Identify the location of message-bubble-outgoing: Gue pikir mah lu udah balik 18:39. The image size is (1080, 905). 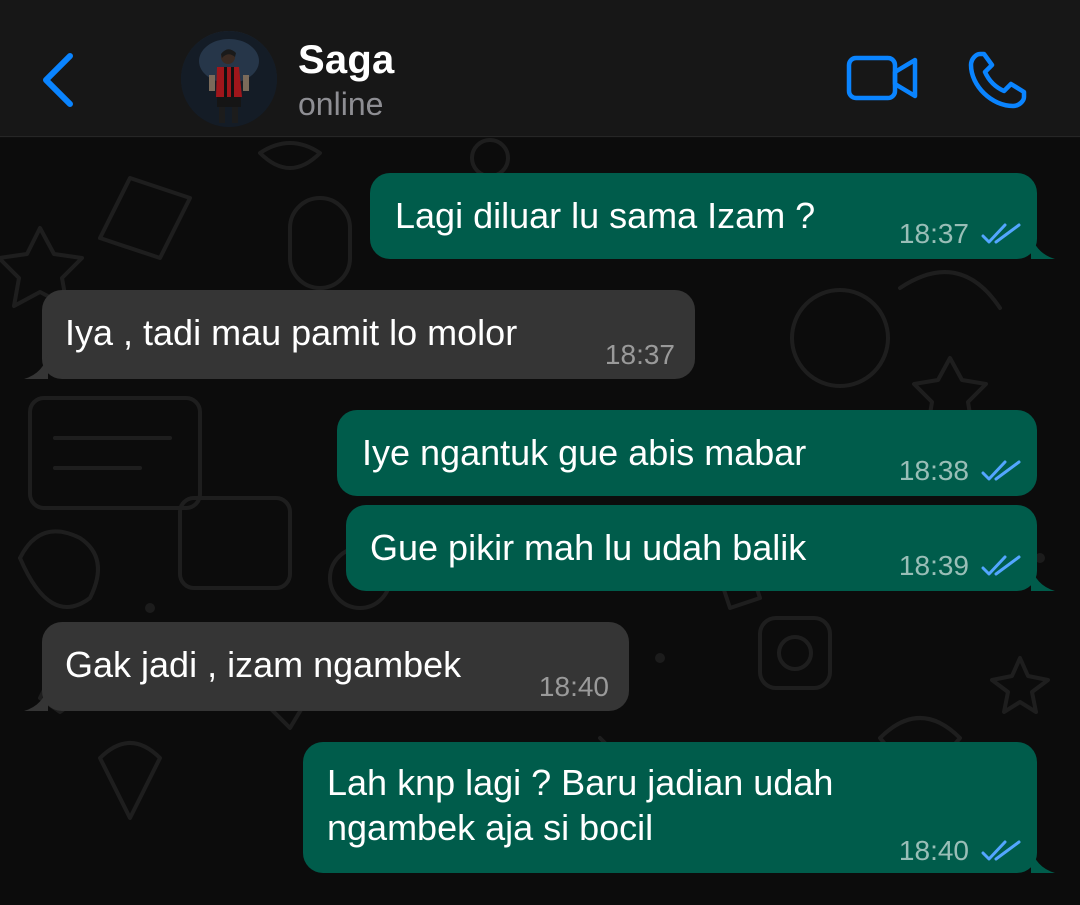
(700, 548).